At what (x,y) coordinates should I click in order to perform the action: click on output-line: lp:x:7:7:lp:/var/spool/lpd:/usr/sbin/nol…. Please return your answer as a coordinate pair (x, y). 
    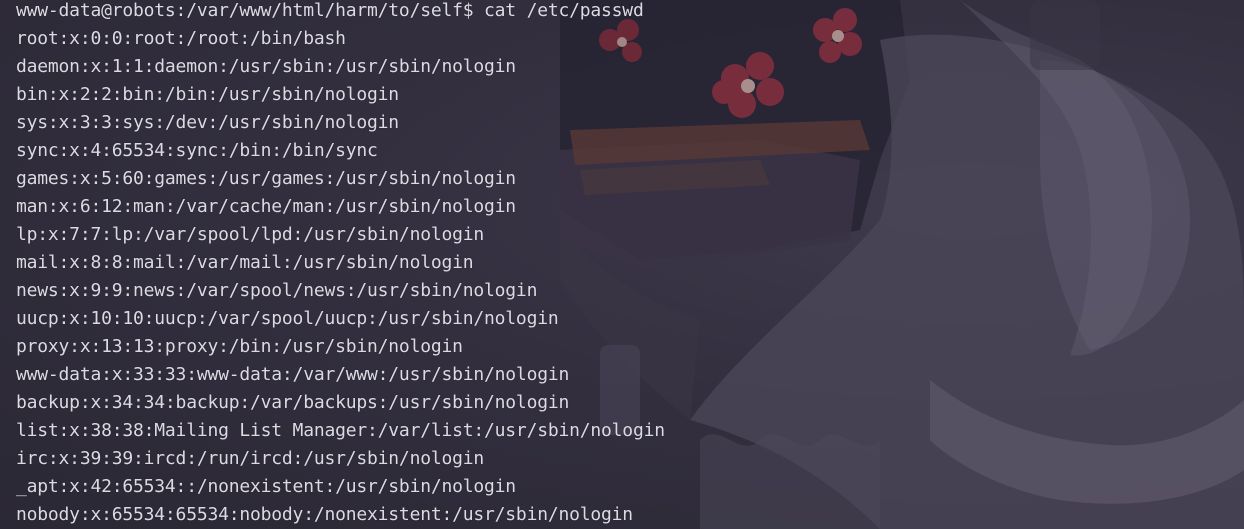
    Looking at the image, I should click on (250, 234).